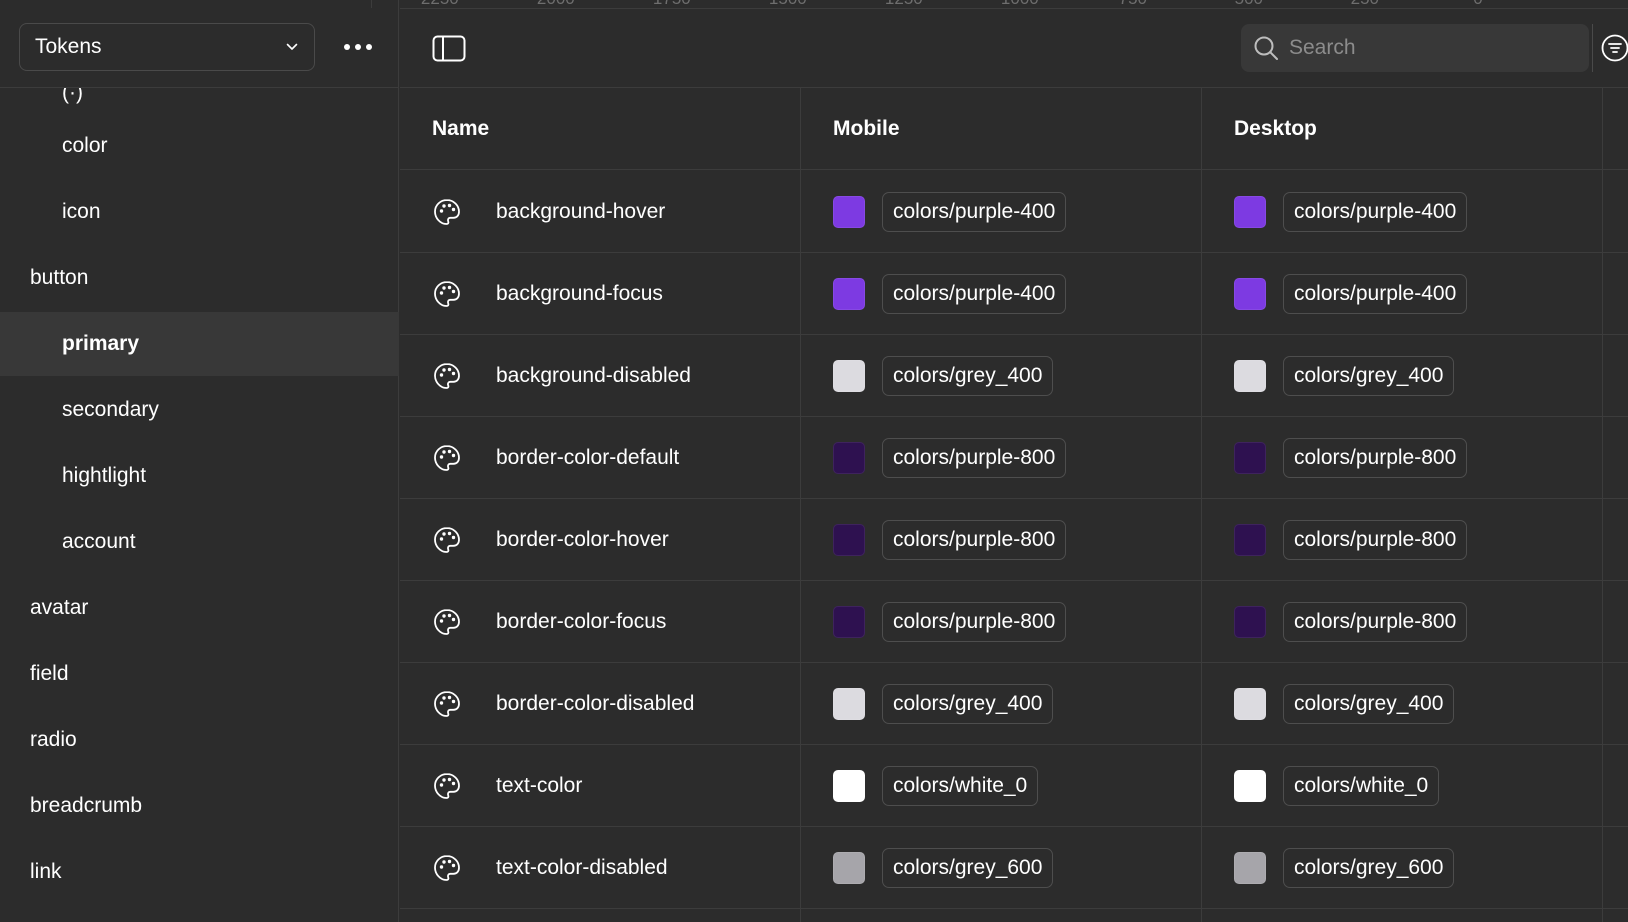 This screenshot has width=1628, height=922. Describe the element at coordinates (85, 145) in the screenshot. I see `tree-item-label: color` at that location.